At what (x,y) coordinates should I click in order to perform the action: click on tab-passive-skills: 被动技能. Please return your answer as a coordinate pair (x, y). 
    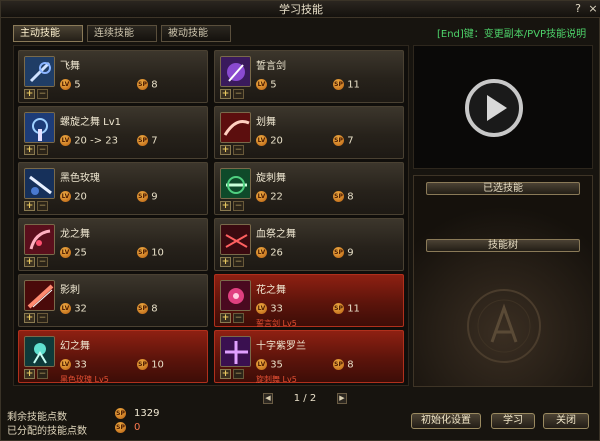
    Looking at the image, I should click on (196, 33).